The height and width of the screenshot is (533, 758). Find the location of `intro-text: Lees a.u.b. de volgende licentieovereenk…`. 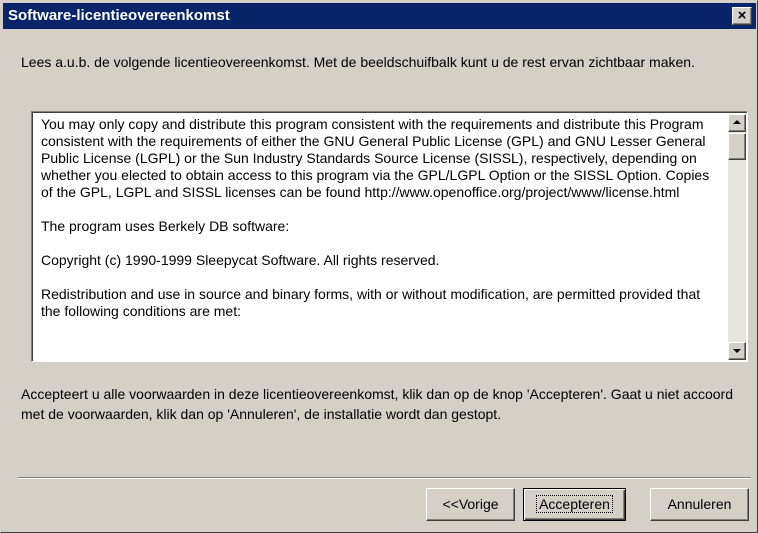

intro-text: Lees a.u.b. de volgende licentieovereenk… is located at coordinates (358, 62).